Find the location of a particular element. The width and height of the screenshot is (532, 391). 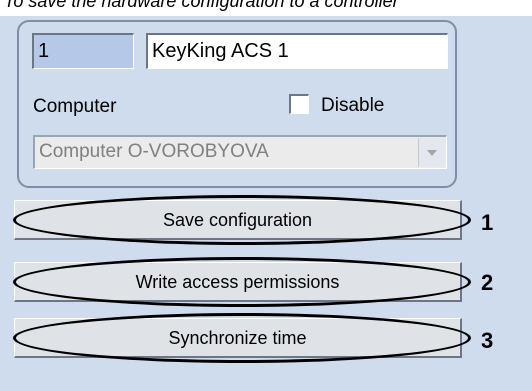

callout-number: 3 is located at coordinates (487, 340).